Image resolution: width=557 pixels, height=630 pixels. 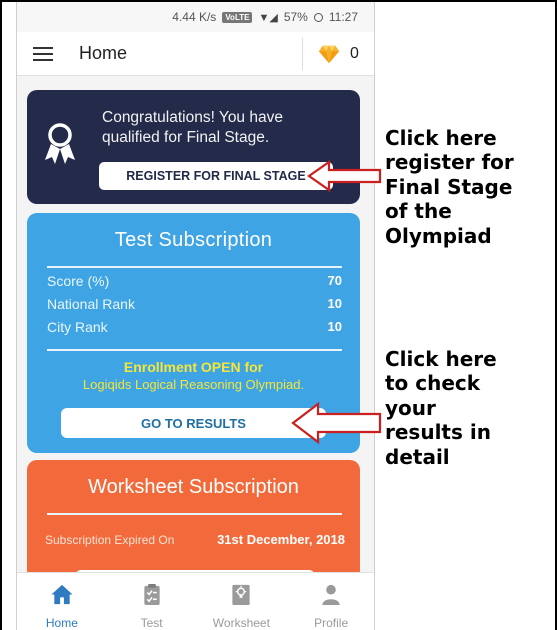 I want to click on stat-label: National Rank, so click(x=91, y=304).